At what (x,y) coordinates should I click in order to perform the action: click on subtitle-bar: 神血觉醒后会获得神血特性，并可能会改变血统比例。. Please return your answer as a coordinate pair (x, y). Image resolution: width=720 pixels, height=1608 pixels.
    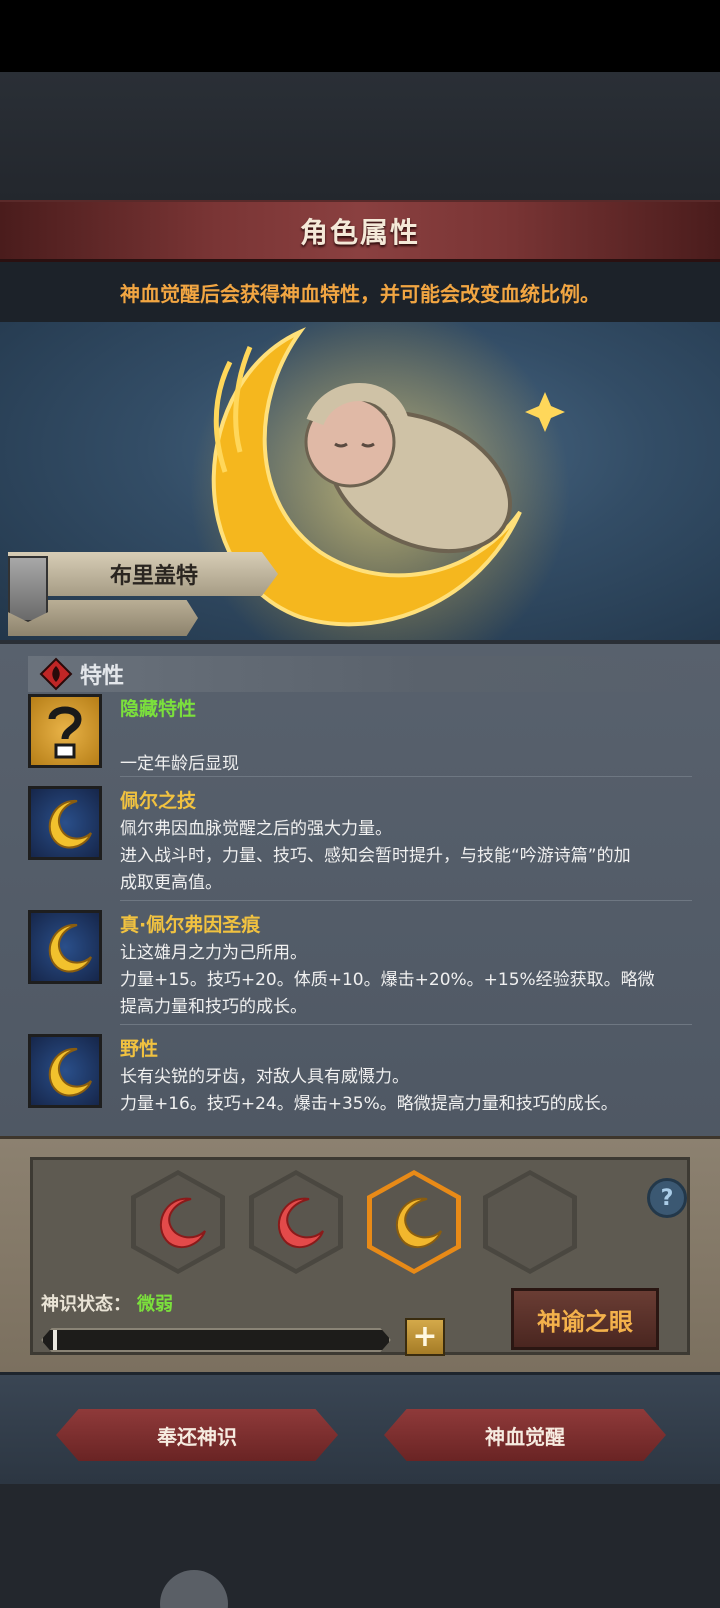
    Looking at the image, I should click on (360, 292).